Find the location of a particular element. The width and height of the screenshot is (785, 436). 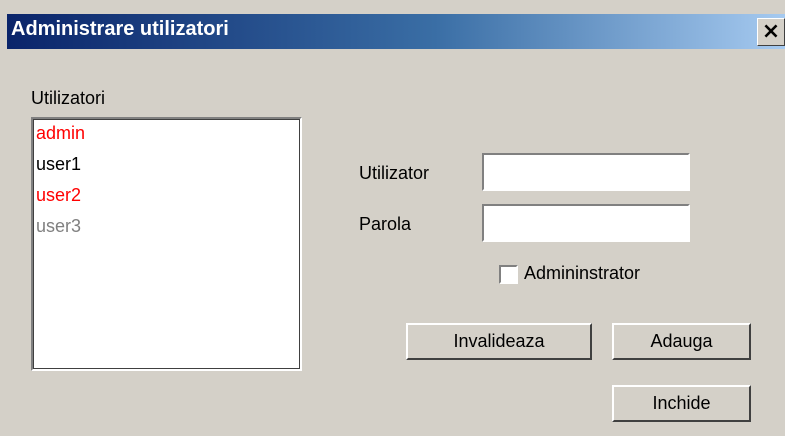

password-field-label: Parola is located at coordinates (385, 224).